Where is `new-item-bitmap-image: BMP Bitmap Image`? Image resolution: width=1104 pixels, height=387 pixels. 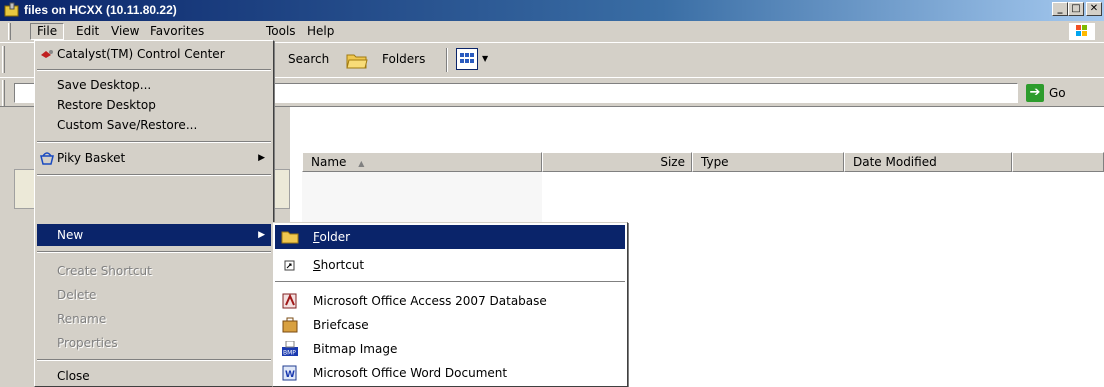 new-item-bitmap-image: BMP Bitmap Image is located at coordinates (450, 349).